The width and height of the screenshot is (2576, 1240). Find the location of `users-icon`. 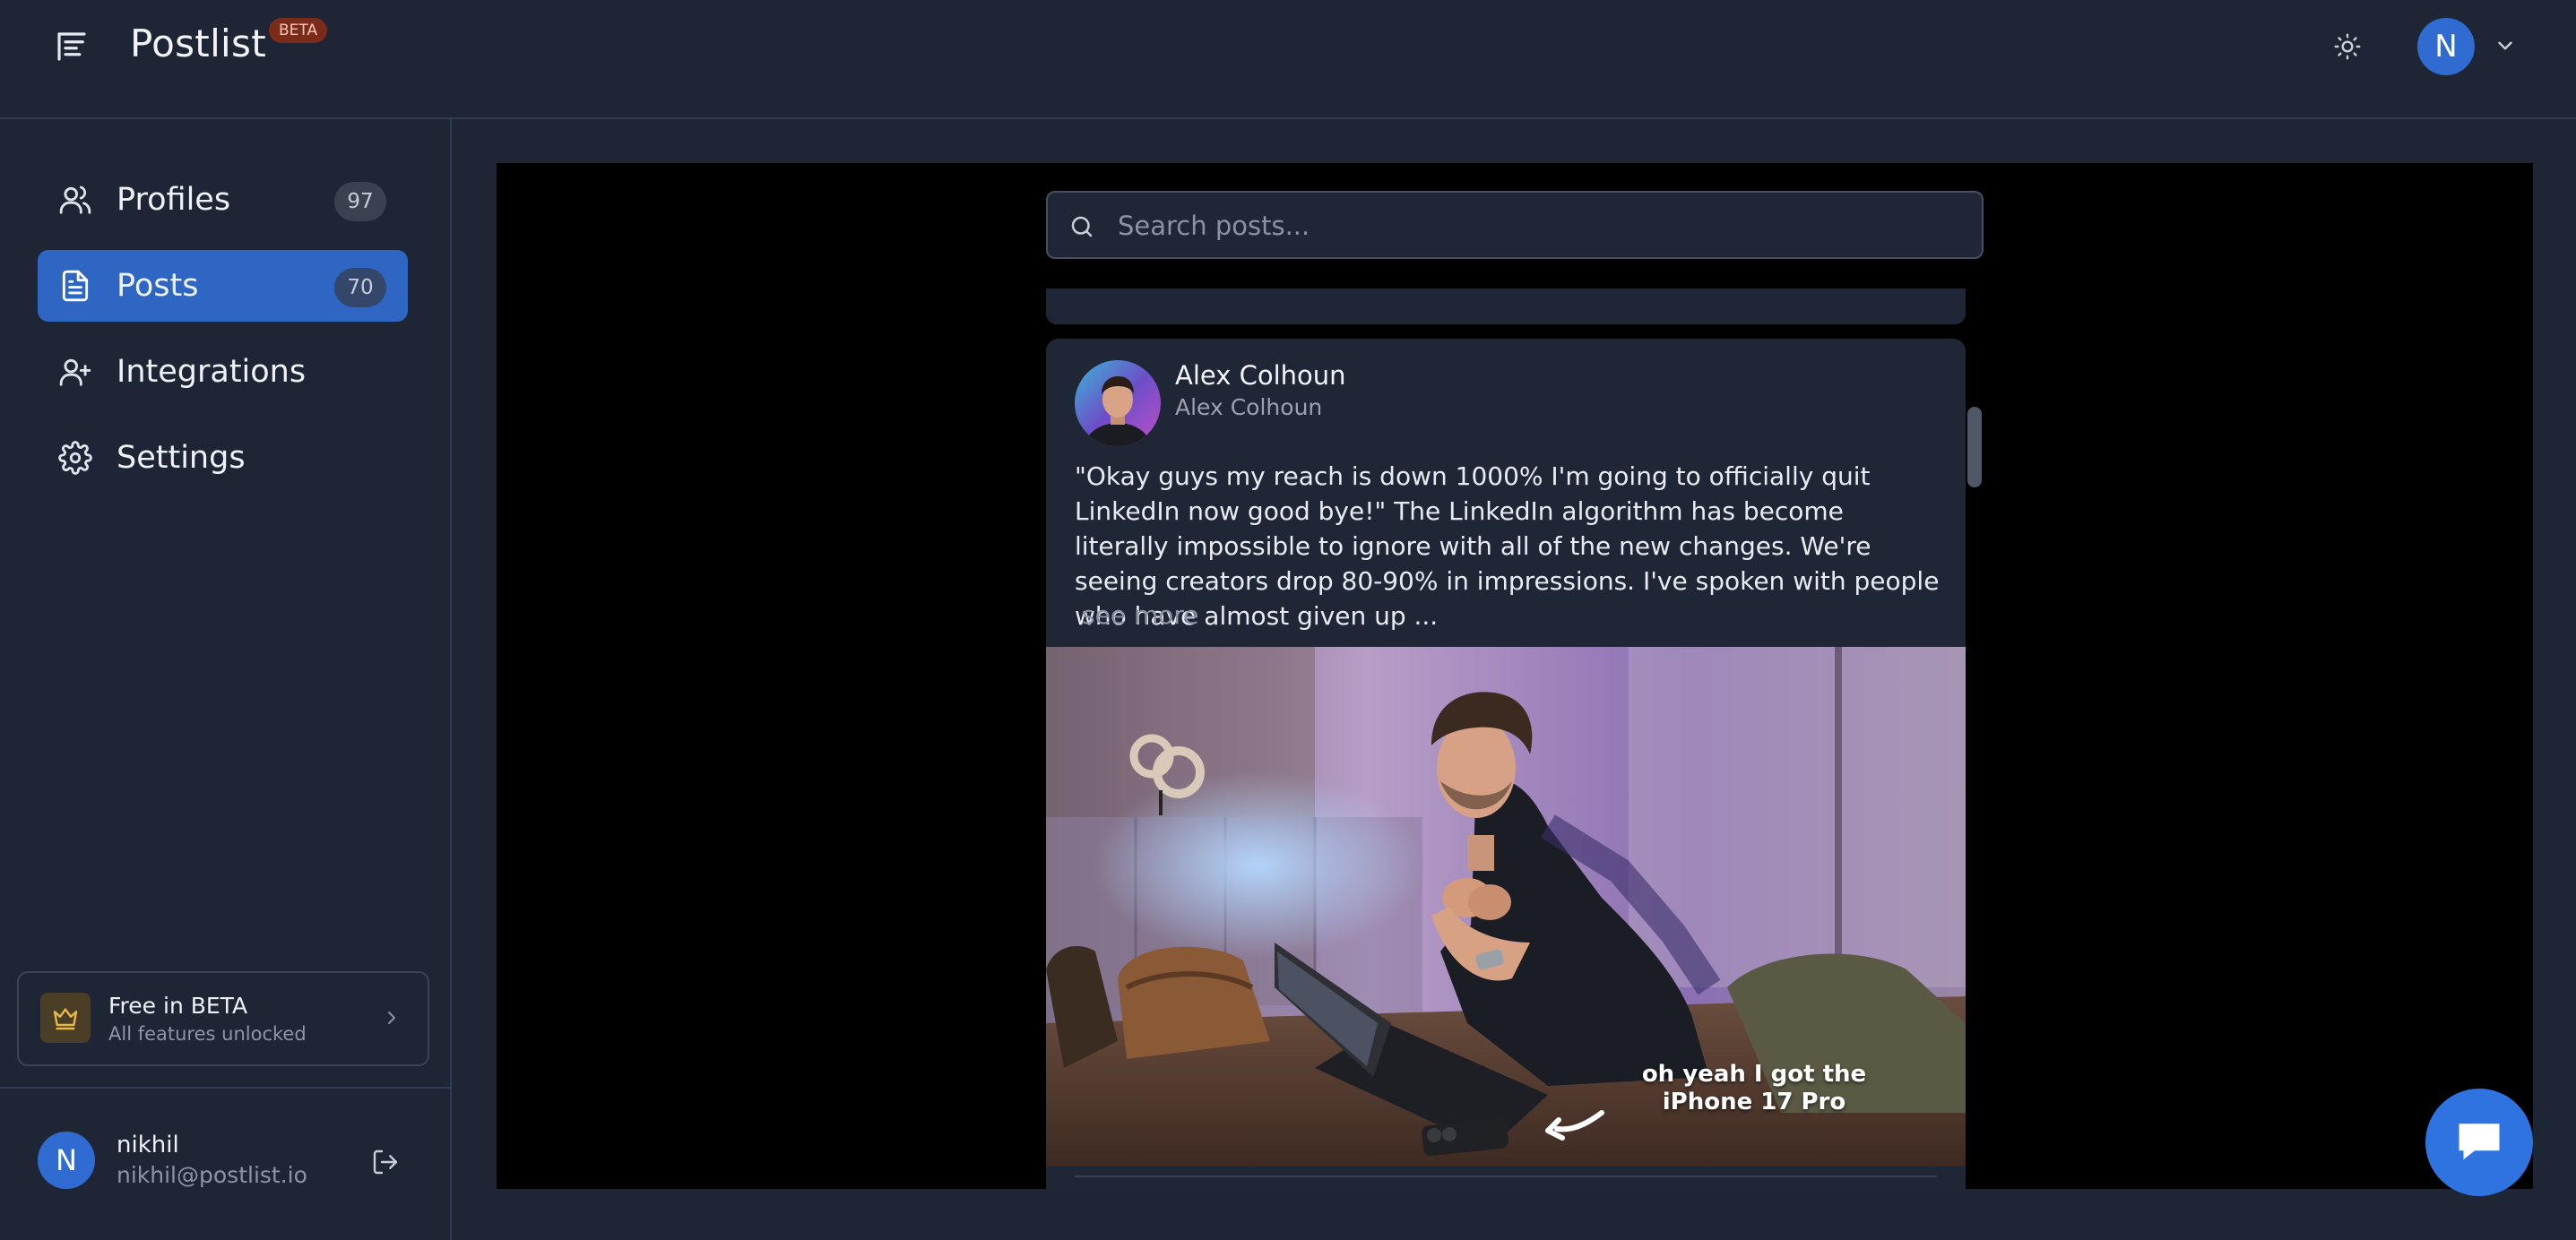

users-icon is located at coordinates (75, 200).